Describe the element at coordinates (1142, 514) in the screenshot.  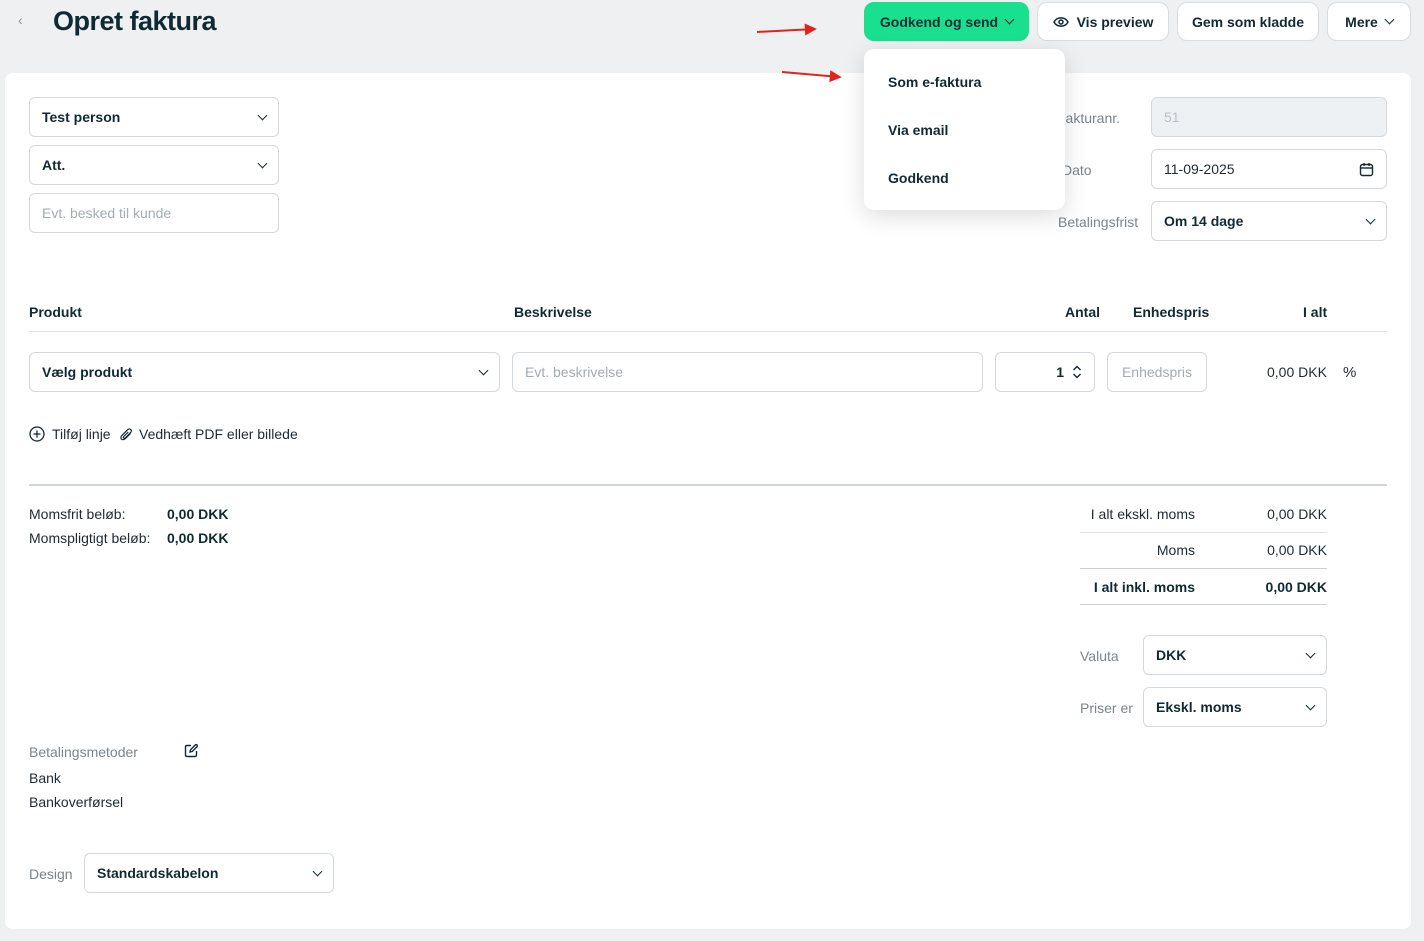
I see `total-excl-label: I alt ekskl. moms` at that location.